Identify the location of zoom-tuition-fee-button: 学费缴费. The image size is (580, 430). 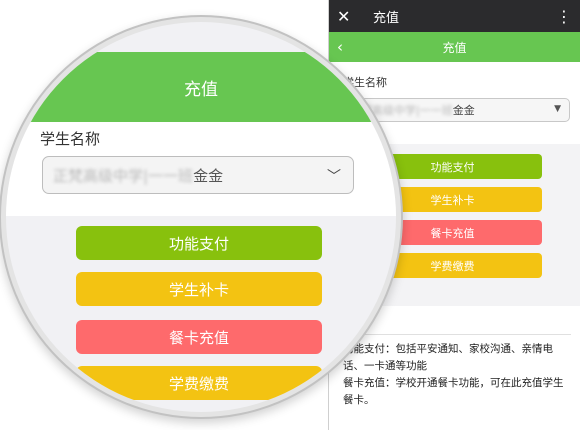
(199, 383).